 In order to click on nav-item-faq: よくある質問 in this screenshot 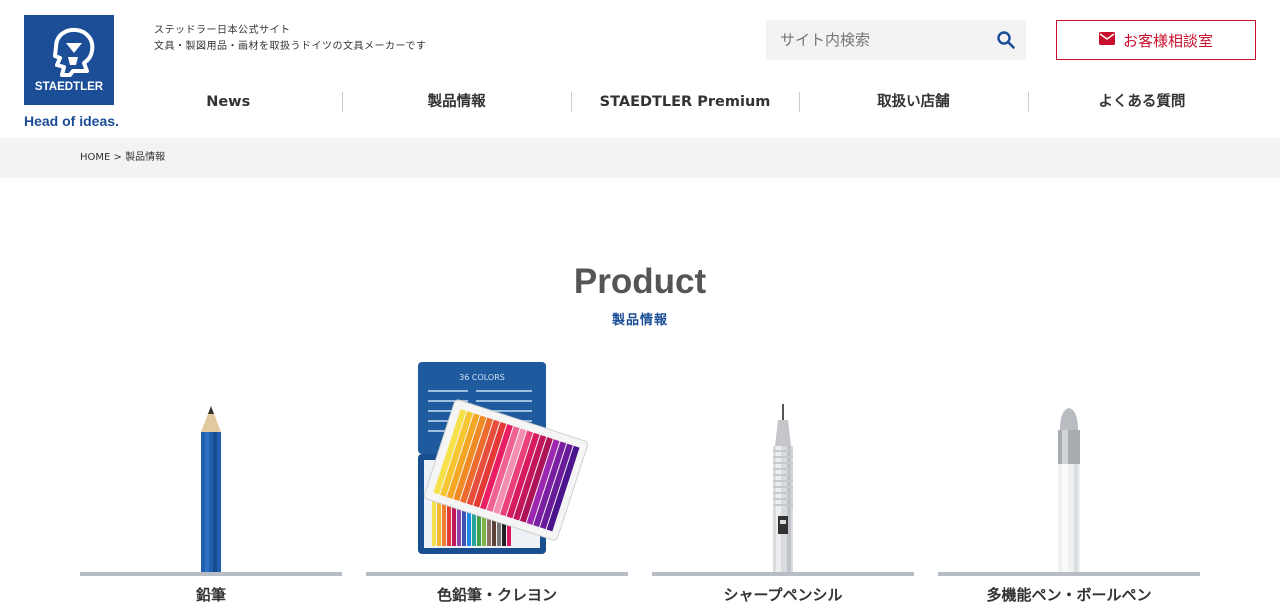, I will do `click(1141, 102)`.